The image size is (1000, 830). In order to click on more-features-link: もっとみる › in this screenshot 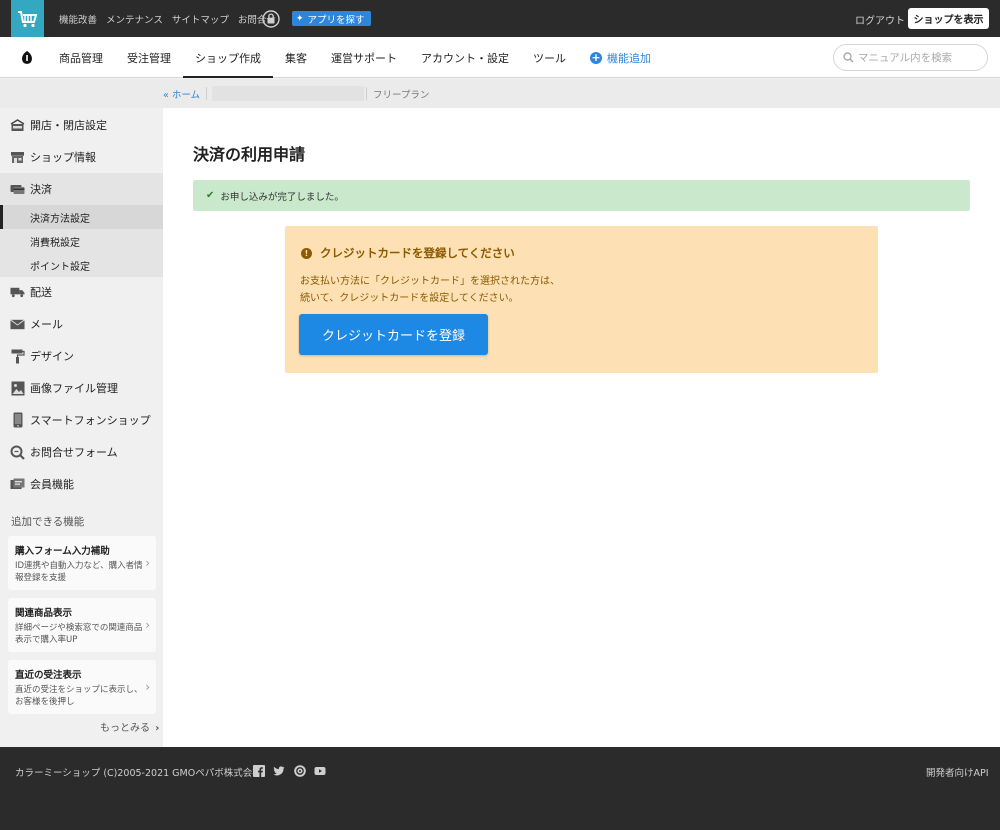, I will do `click(129, 726)`.